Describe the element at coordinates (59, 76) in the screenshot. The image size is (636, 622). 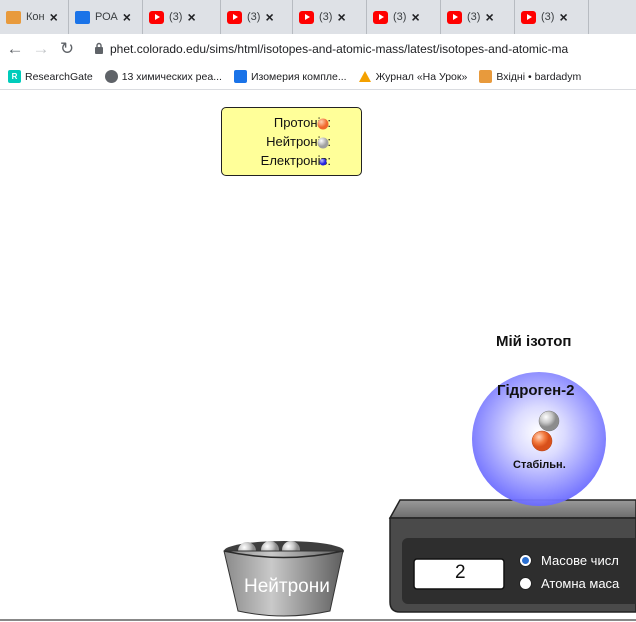
I see `bookmark-label: ResearchGate` at that location.